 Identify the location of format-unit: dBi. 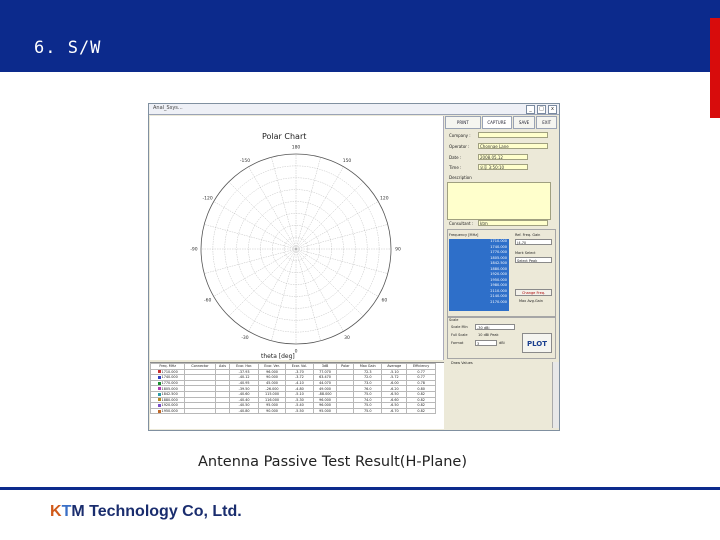
(502, 343).